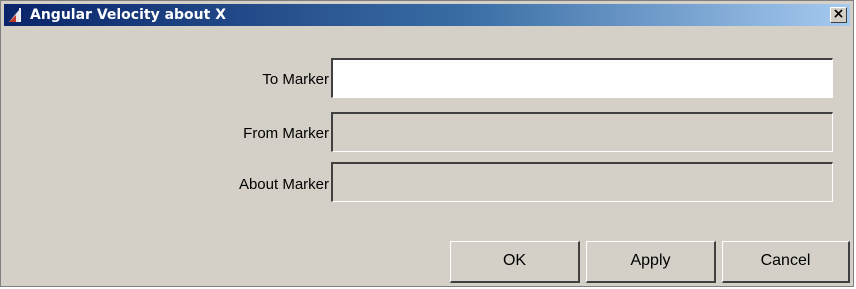 This screenshot has height=289, width=856. Describe the element at coordinates (515, 262) in the screenshot. I see `ok-button: OK` at that location.